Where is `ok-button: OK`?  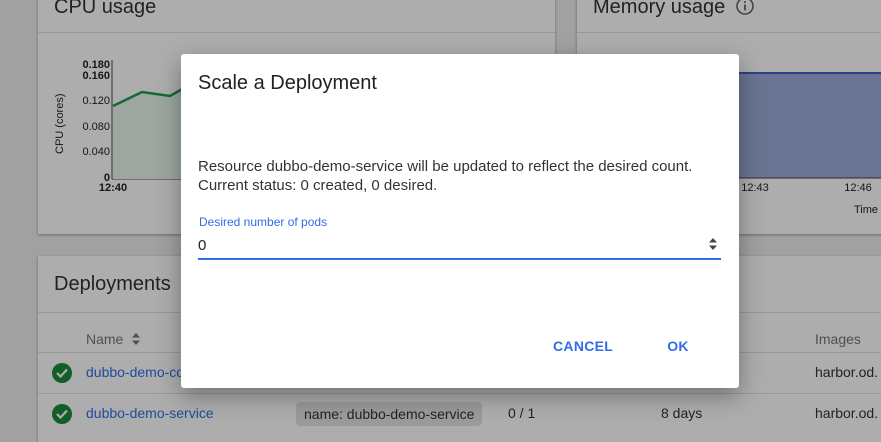
ok-button: OK is located at coordinates (678, 346).